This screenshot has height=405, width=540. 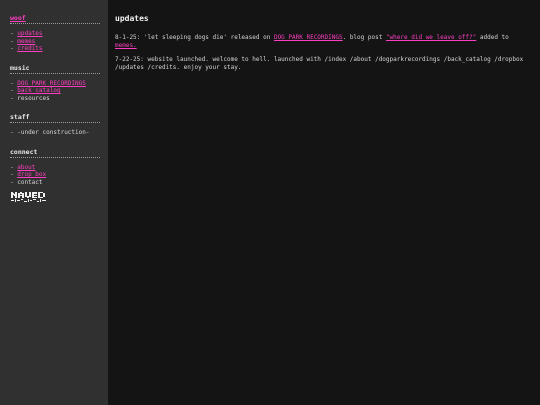 I want to click on sidebar-list-staff: - -under construction-, so click(x=55, y=133).